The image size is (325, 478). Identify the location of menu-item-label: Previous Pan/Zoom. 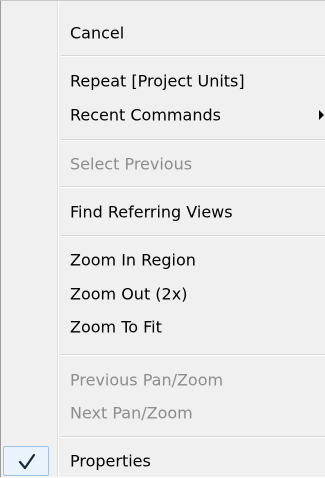
(147, 380).